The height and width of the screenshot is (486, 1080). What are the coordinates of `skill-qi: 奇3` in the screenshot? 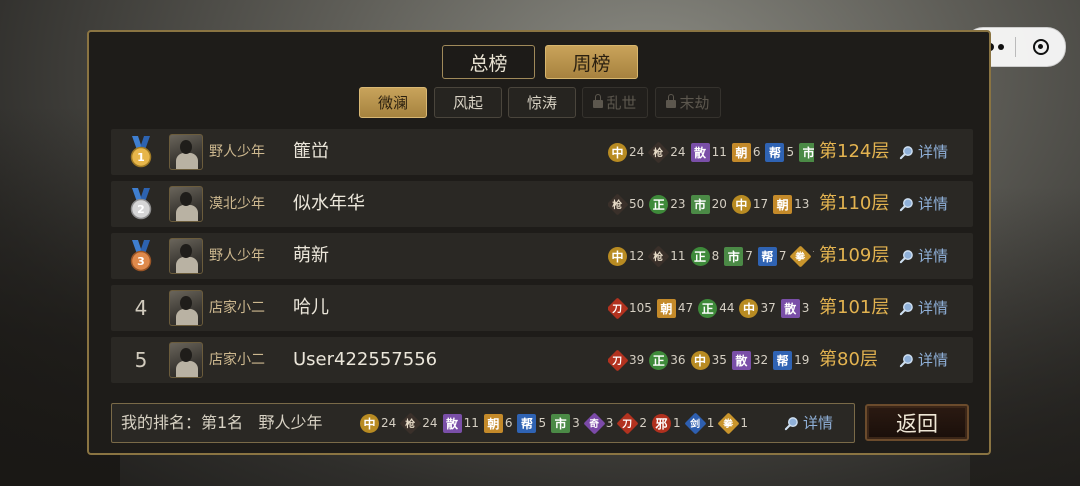 It's located at (598, 423).